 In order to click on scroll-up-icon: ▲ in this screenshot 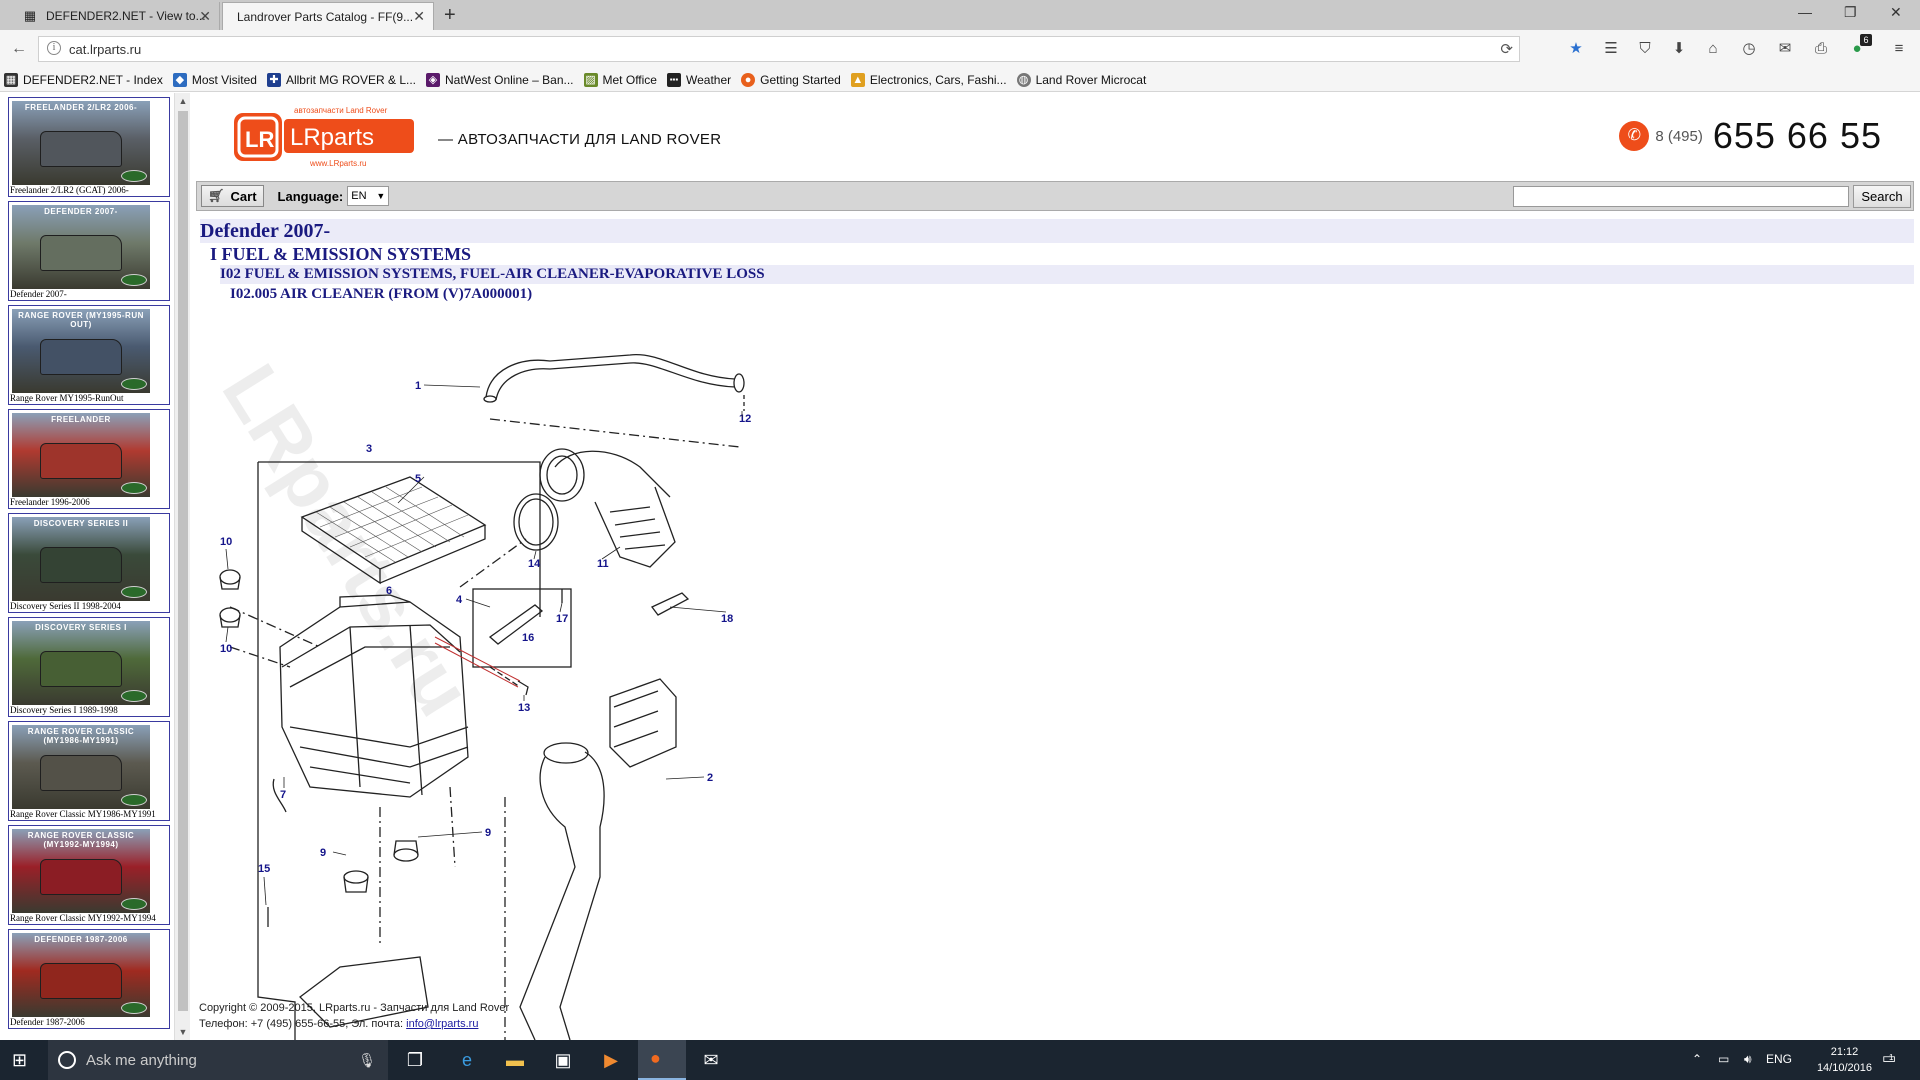, I will do `click(183, 101)`.